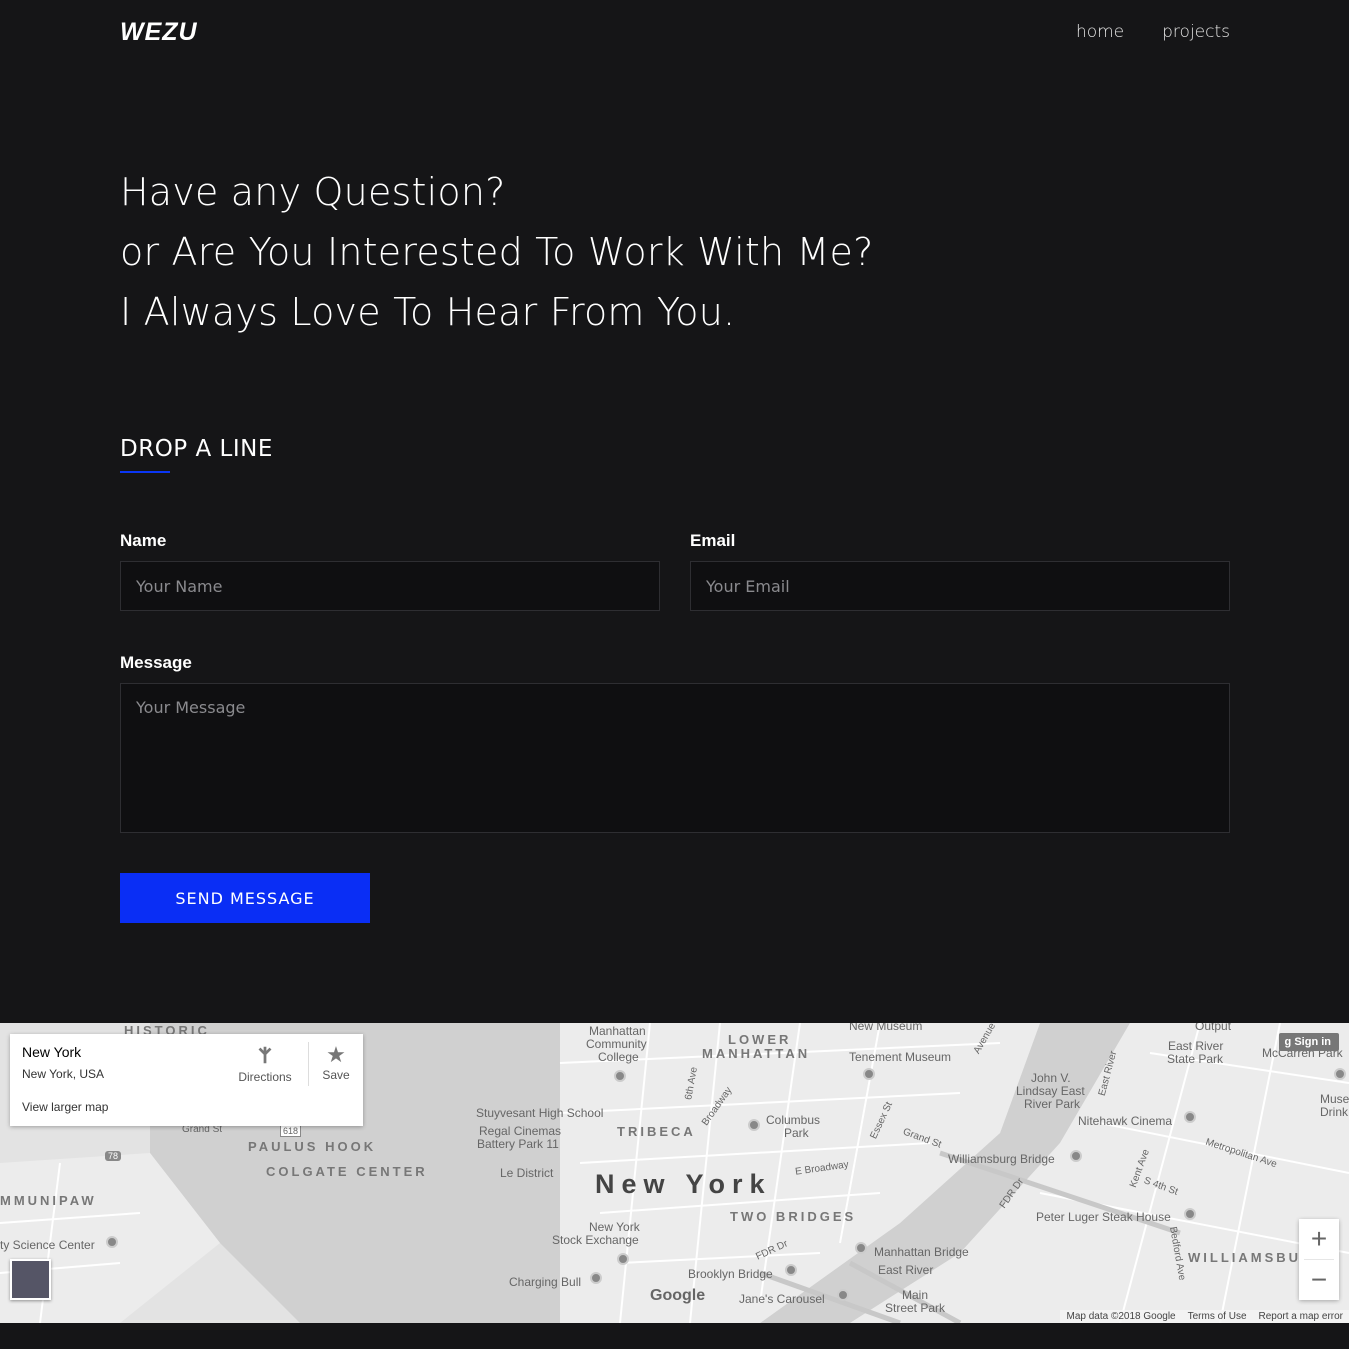 This screenshot has height=1349, width=1349. Describe the element at coordinates (48, 1200) in the screenshot. I see `map-label-communipaw: MMUNIPAW` at that location.